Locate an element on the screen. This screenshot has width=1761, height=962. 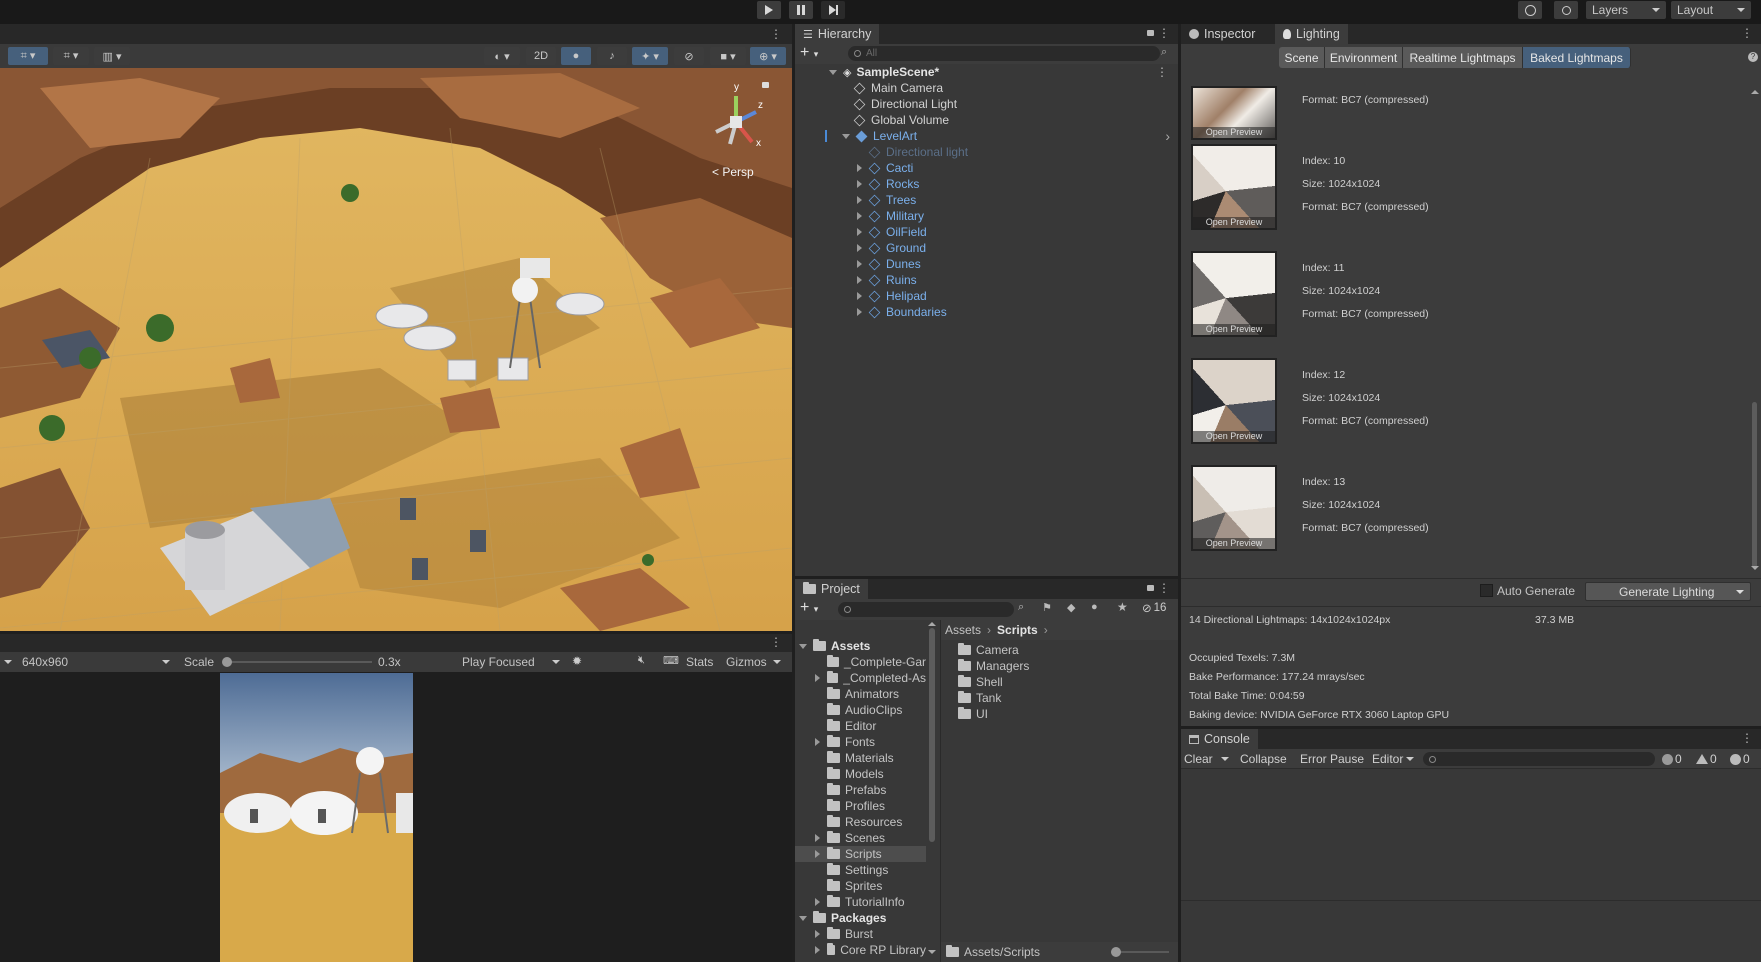
lighting-scrollbar is located at coordinates (1754, 485).